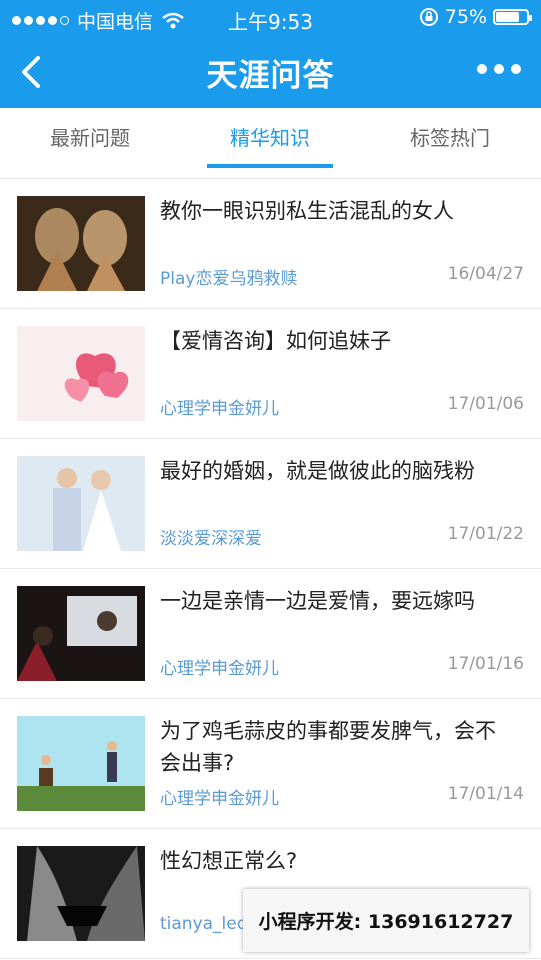 The width and height of the screenshot is (541, 960). What do you see at coordinates (307, 211) in the screenshot?
I see `question-title: 教你一眼识别私生活混乱的女人` at bounding box center [307, 211].